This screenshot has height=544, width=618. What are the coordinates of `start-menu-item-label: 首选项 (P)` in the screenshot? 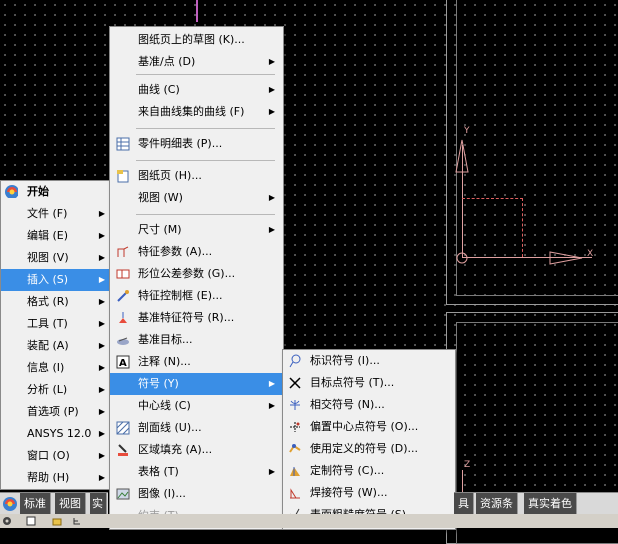 It's located at (53, 411).